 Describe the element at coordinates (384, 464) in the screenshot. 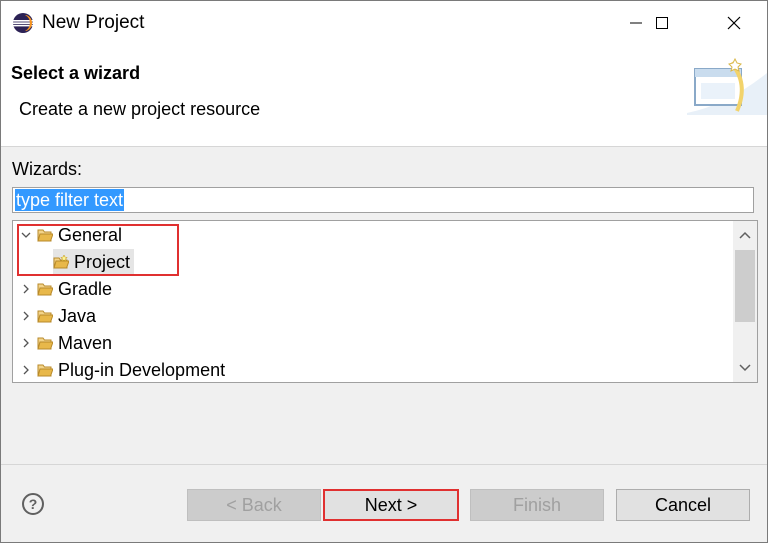

I see `footer-divider` at that location.